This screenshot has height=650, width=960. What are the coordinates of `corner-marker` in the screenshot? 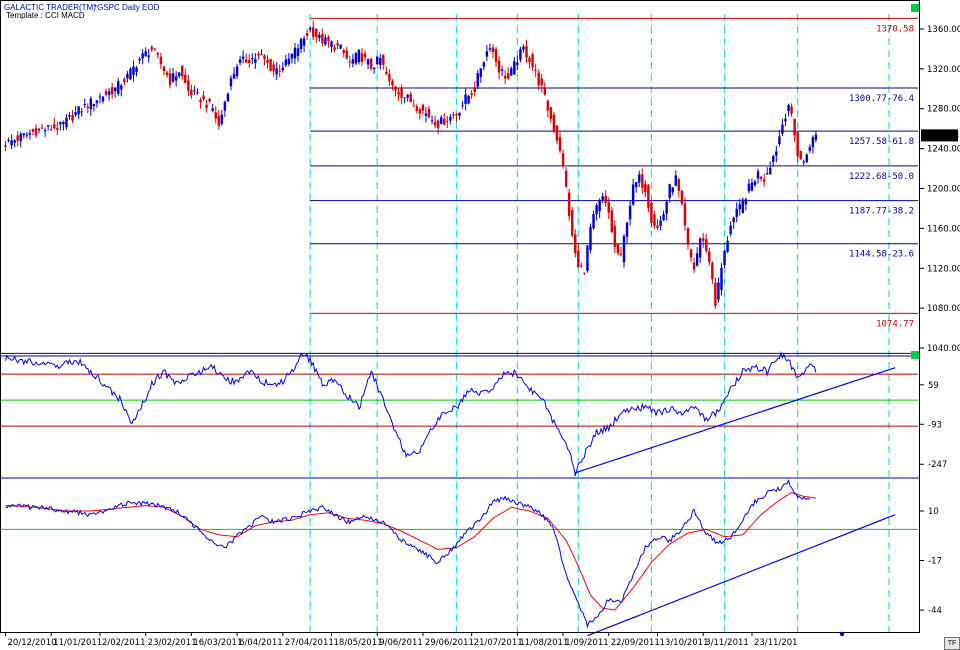 It's located at (915, 355).